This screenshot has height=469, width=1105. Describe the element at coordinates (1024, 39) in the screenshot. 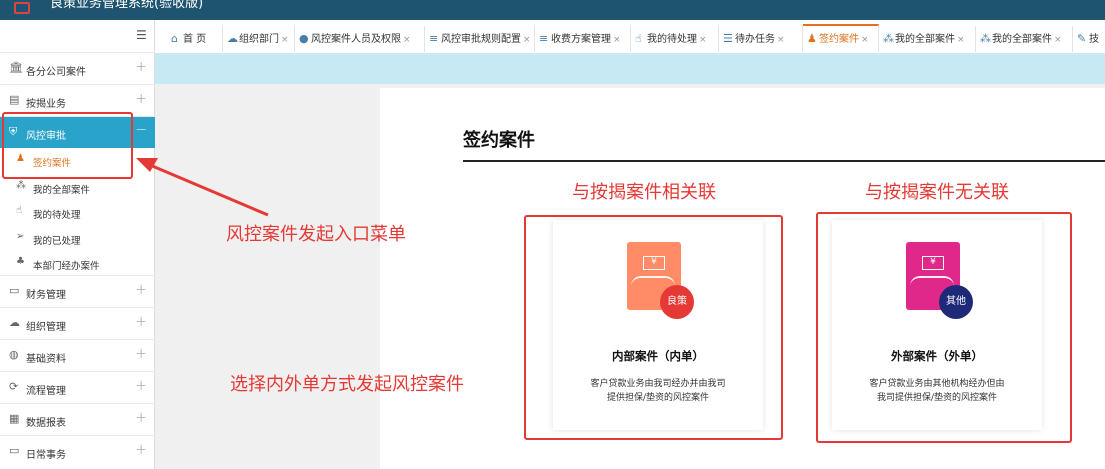

I see `tab-all-my-cases-2: ⁂我的全部案件 ×` at that location.